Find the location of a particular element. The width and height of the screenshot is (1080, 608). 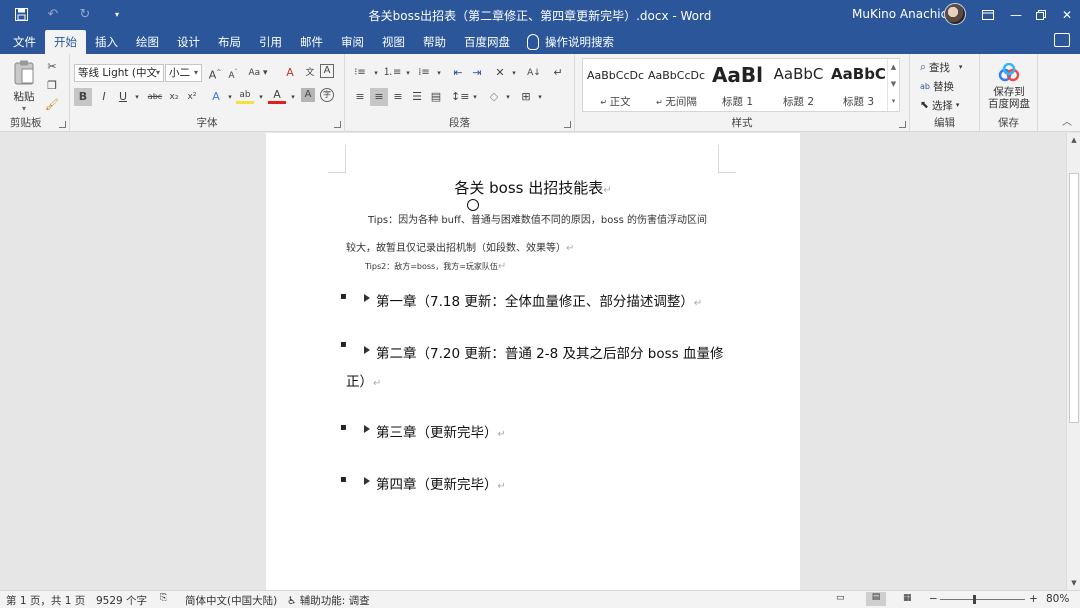

borders-dropdown-icon: ▾ is located at coordinates (540, 97).